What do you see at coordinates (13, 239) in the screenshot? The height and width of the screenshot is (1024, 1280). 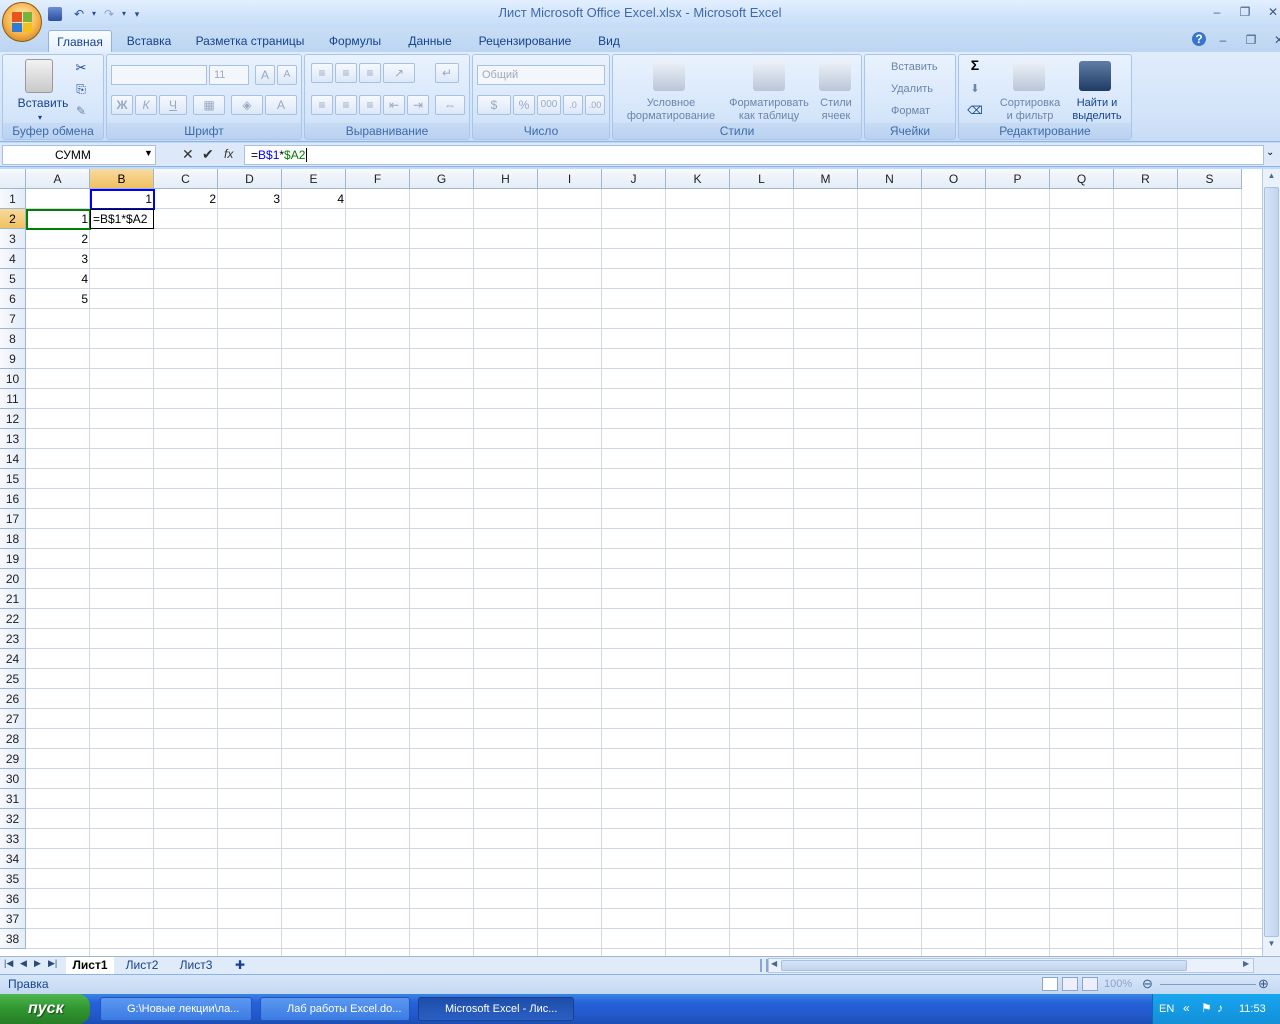 I see `row-header-3: 3` at bounding box center [13, 239].